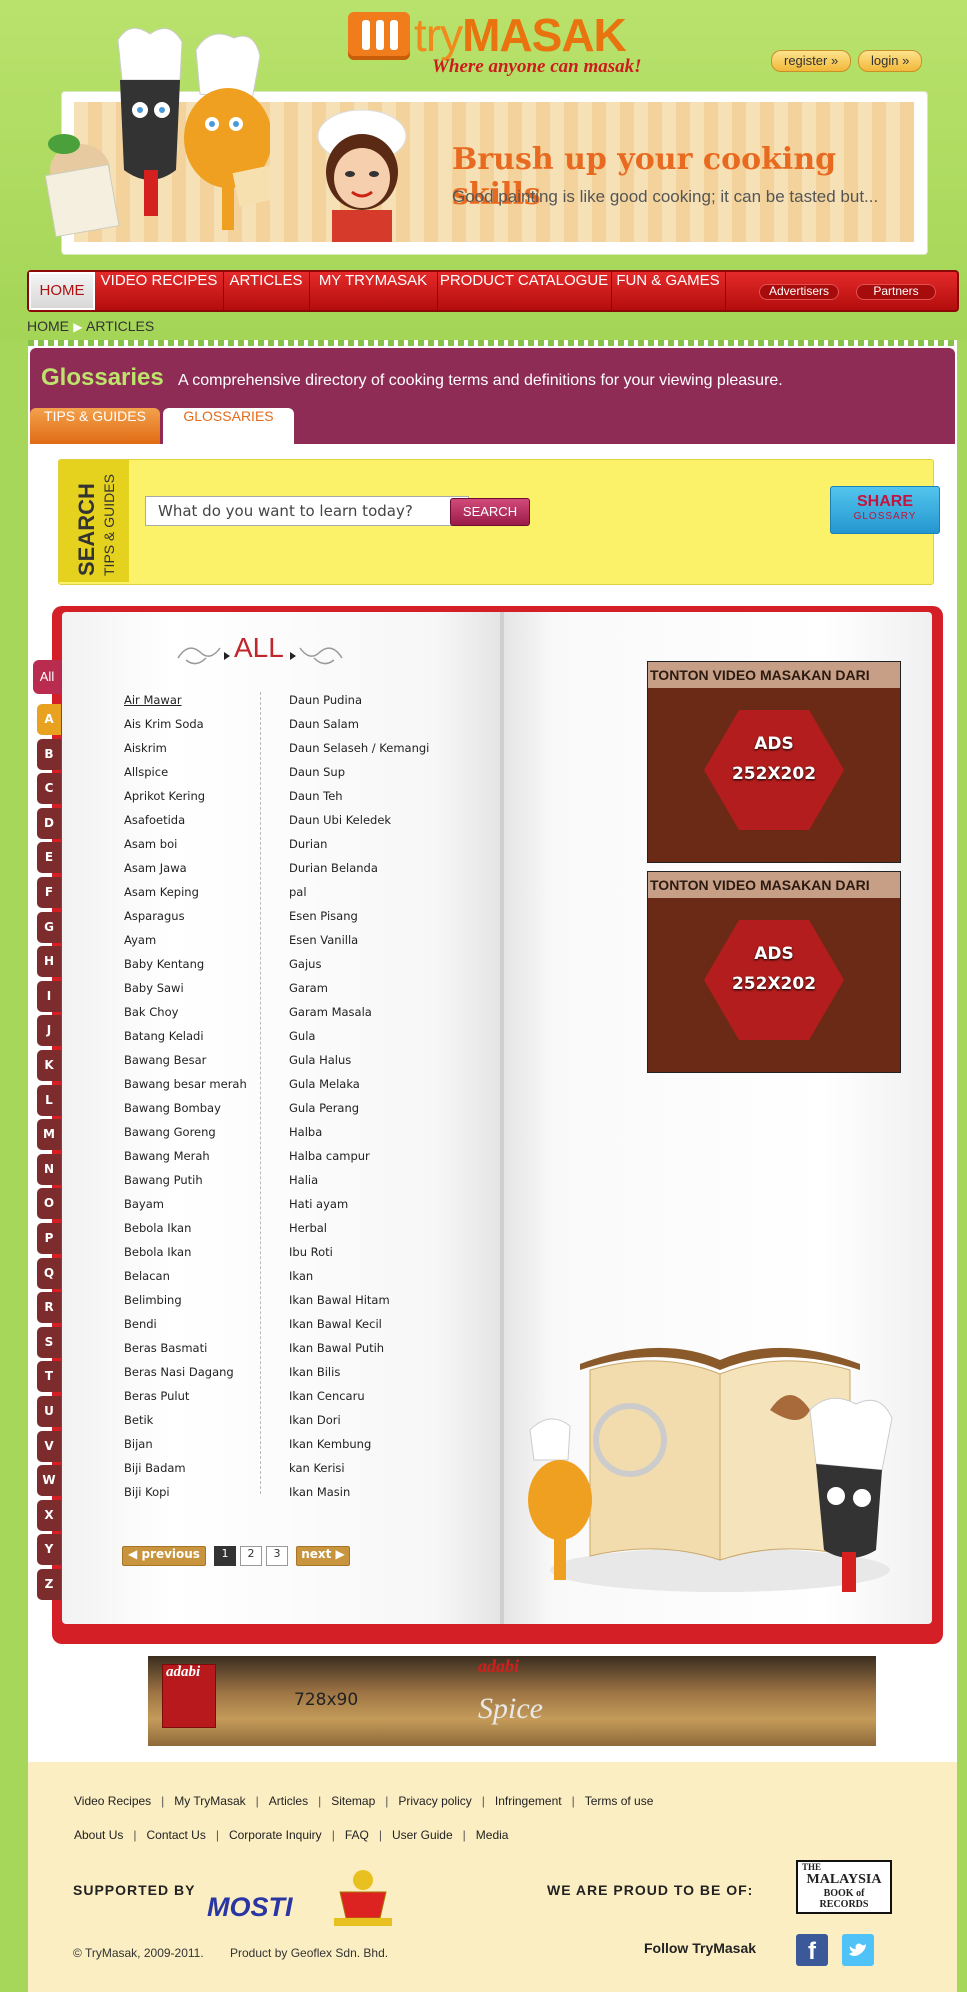 The height and width of the screenshot is (1992, 967). I want to click on glossary-term-link: Daun Salam, so click(364, 726).